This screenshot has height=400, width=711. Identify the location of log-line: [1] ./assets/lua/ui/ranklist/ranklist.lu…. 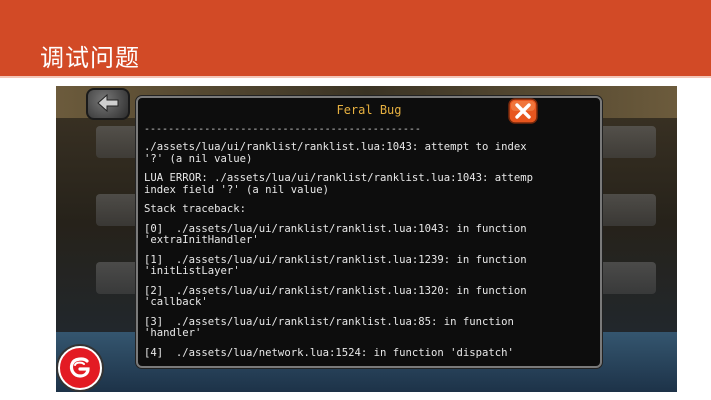
(335, 265).